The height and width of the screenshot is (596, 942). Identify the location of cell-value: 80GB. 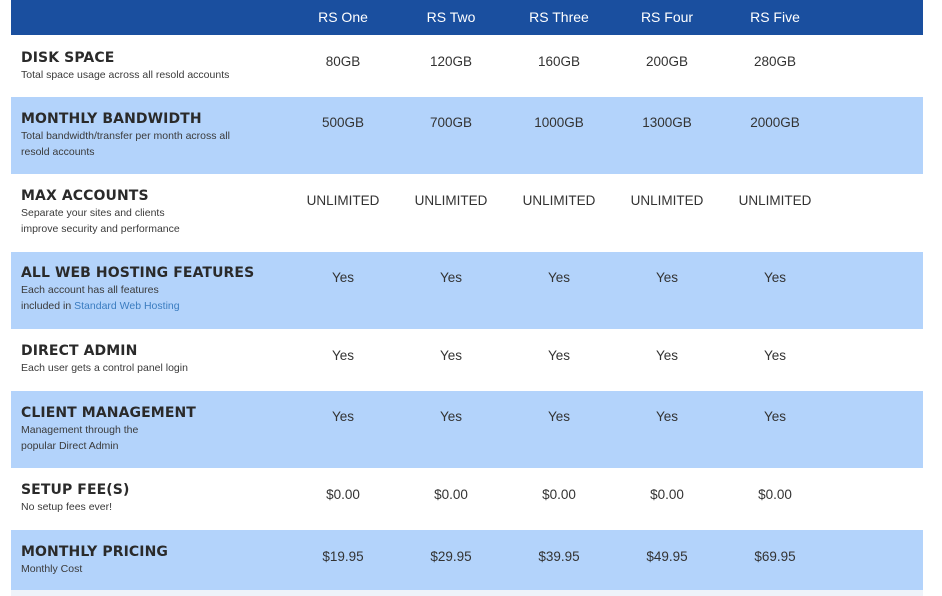
(343, 61).